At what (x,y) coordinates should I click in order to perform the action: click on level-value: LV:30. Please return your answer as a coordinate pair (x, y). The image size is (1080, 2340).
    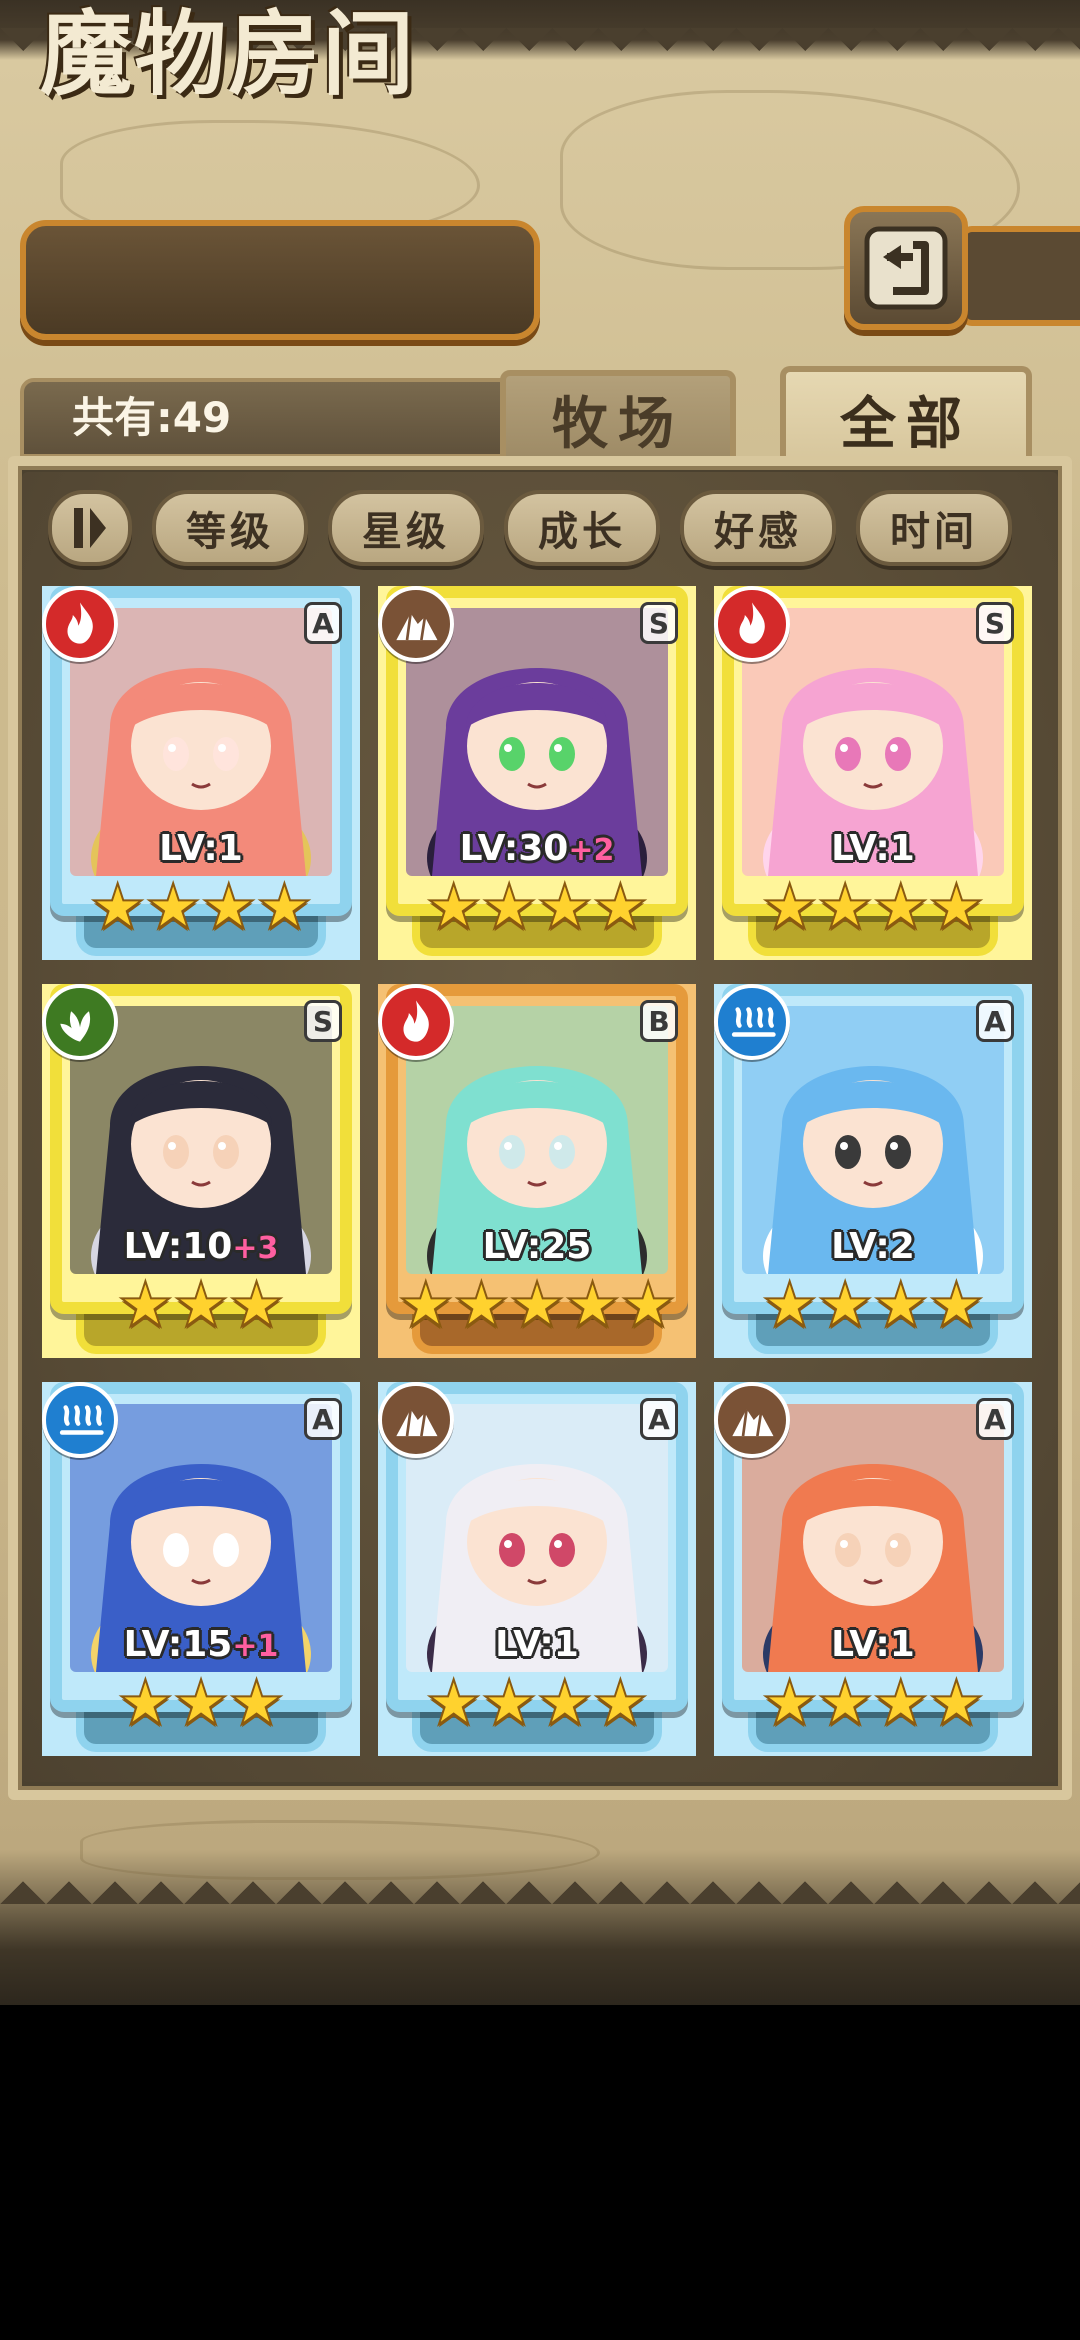
    Looking at the image, I should click on (514, 848).